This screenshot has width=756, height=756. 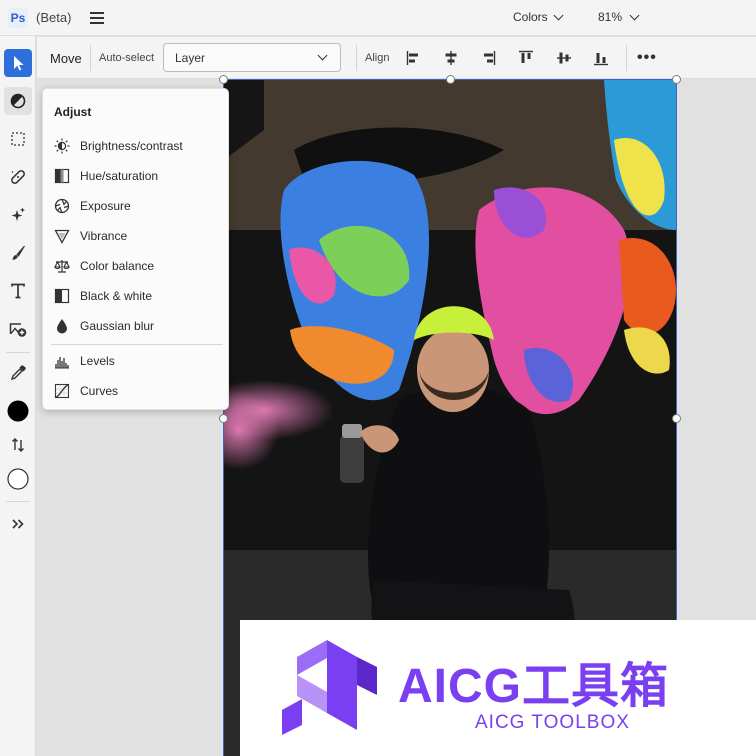 I want to click on healing-tool-icon, so click(x=18, y=177).